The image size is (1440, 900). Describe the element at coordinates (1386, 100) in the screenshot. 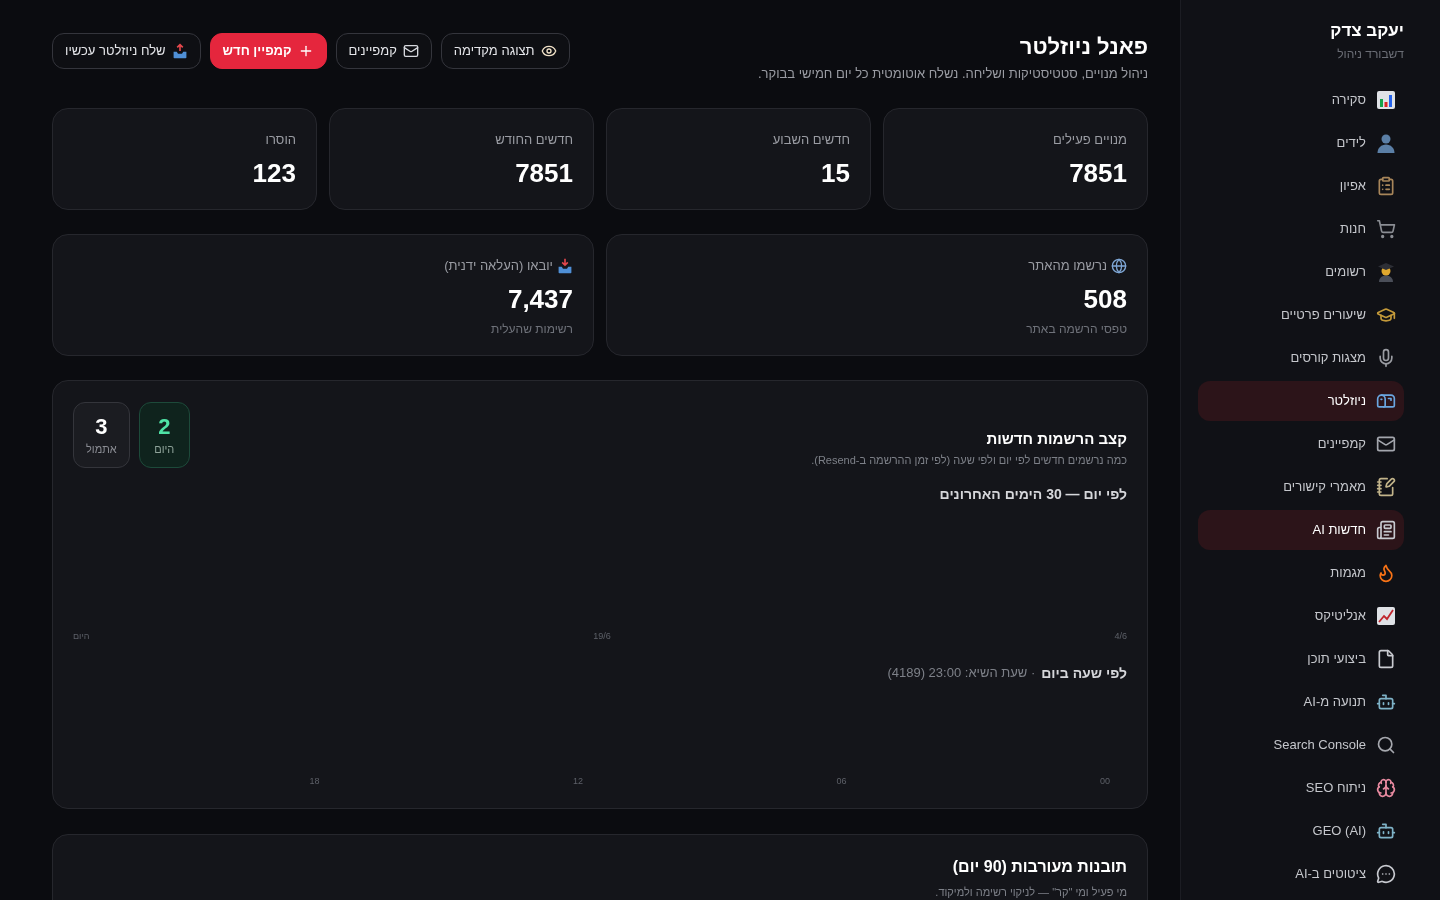

I see `bar-chart-icon` at that location.